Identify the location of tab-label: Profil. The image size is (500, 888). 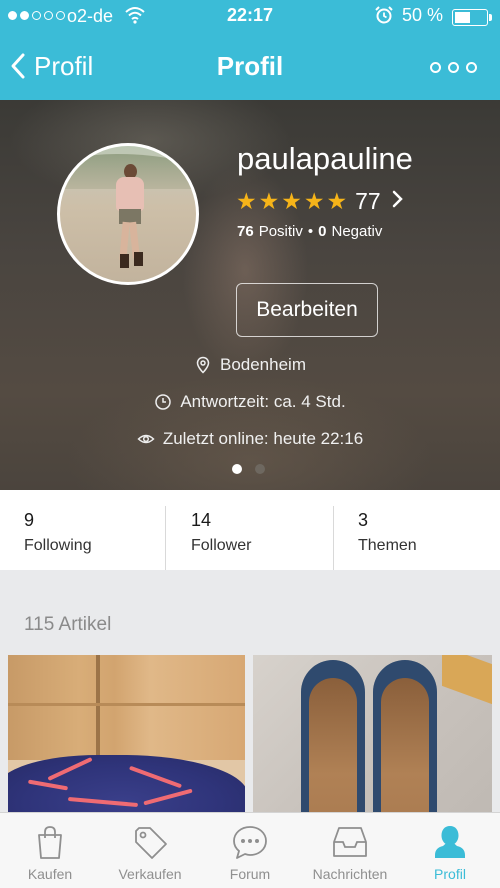
(450, 874).